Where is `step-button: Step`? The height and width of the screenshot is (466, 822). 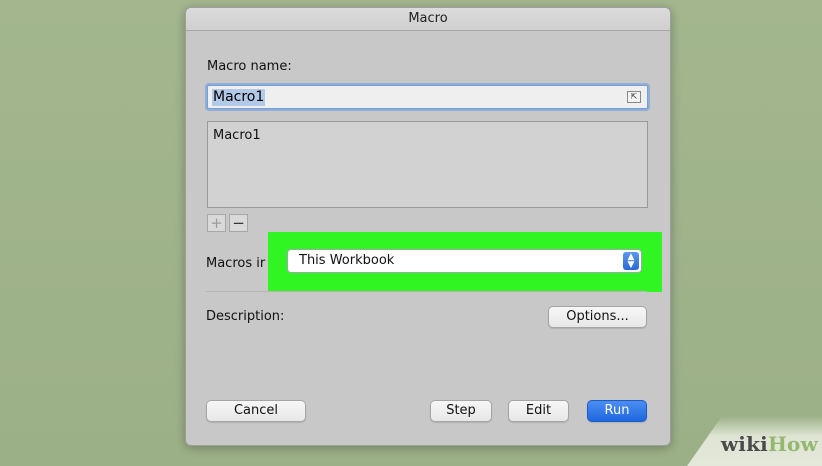 step-button: Step is located at coordinates (461, 411).